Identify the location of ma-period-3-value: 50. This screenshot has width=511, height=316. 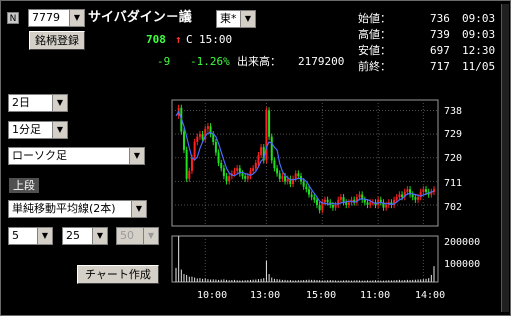
(127, 235).